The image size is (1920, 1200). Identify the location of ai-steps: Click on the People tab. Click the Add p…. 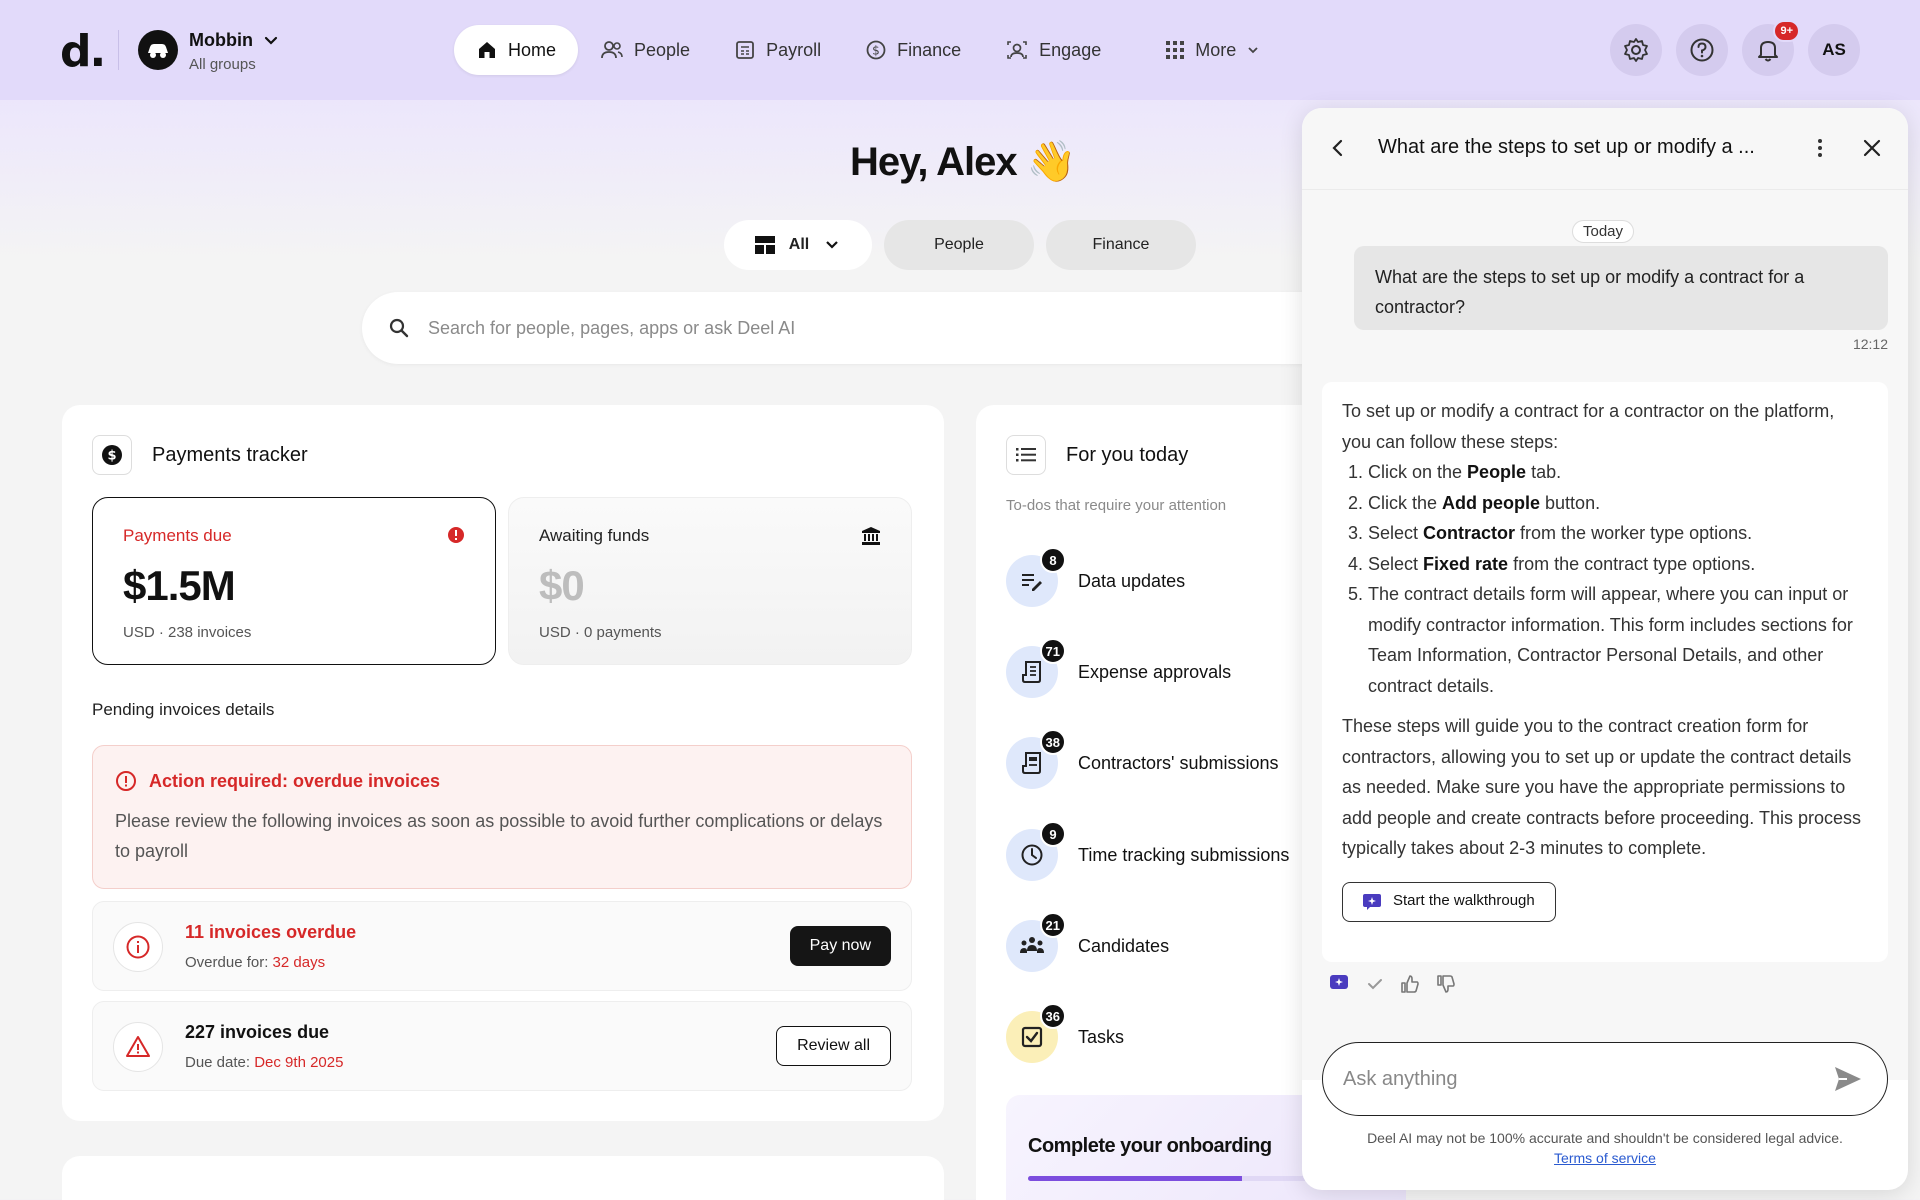
(1605, 579).